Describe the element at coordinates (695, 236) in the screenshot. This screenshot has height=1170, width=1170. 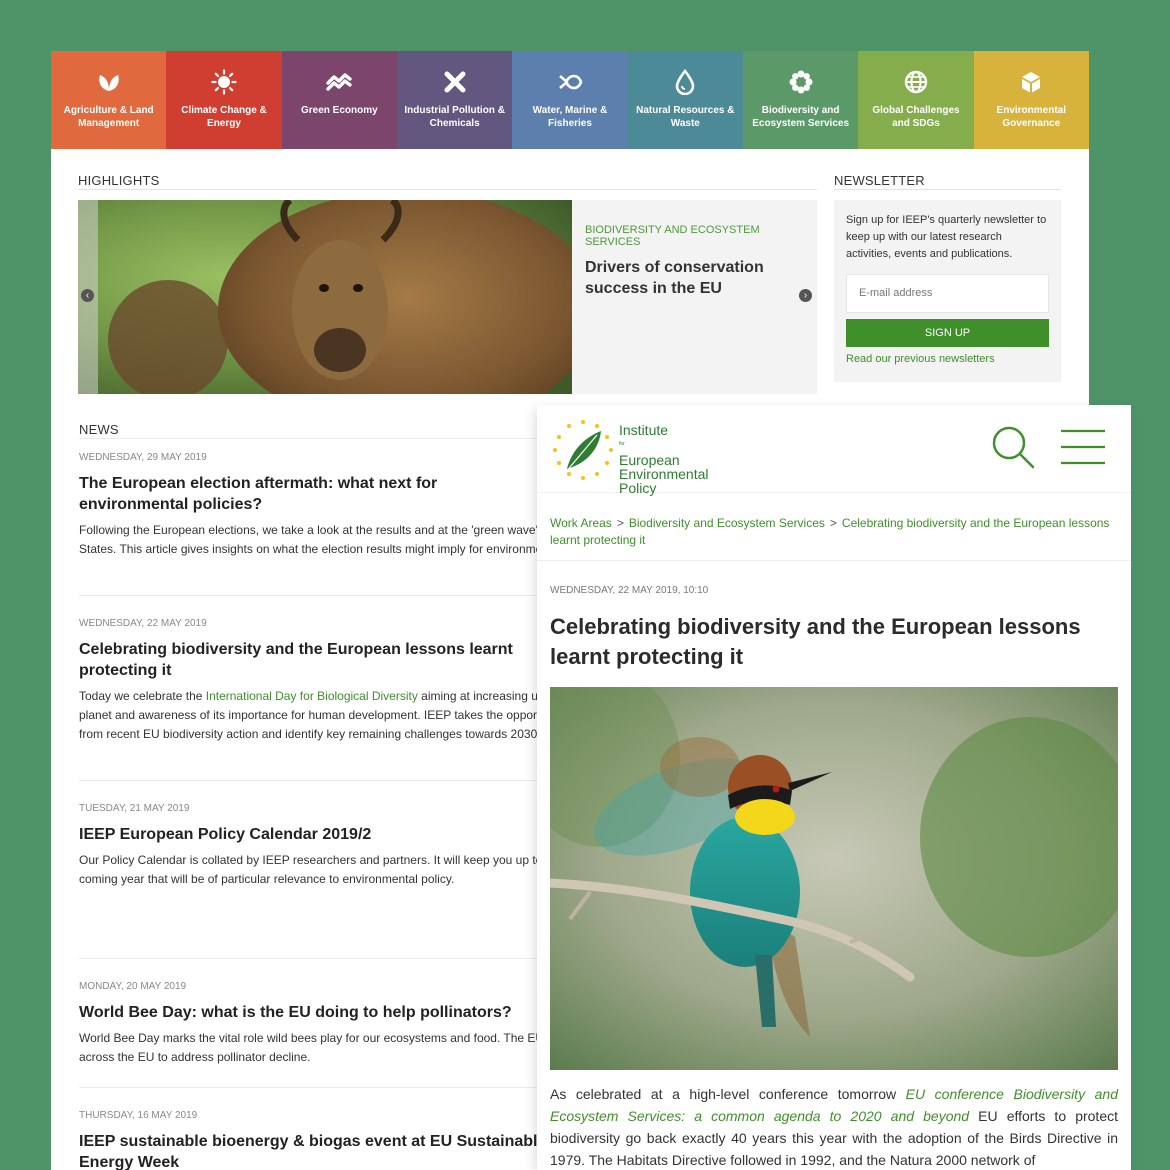
I see `highlight-category-link: BIODIVERSITY AND ECOSYSTEM SERVICES` at that location.